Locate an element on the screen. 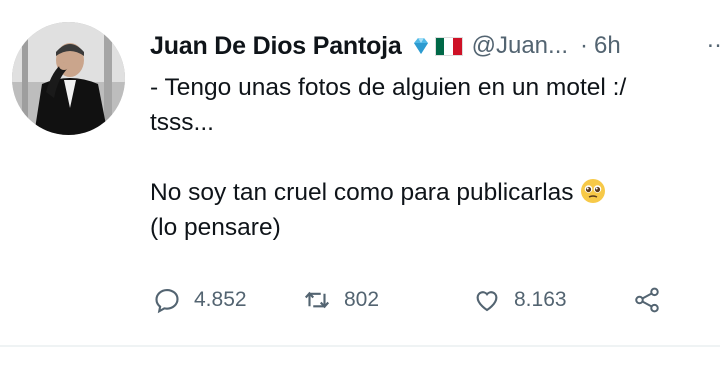  reply-icon is located at coordinates (167, 301).